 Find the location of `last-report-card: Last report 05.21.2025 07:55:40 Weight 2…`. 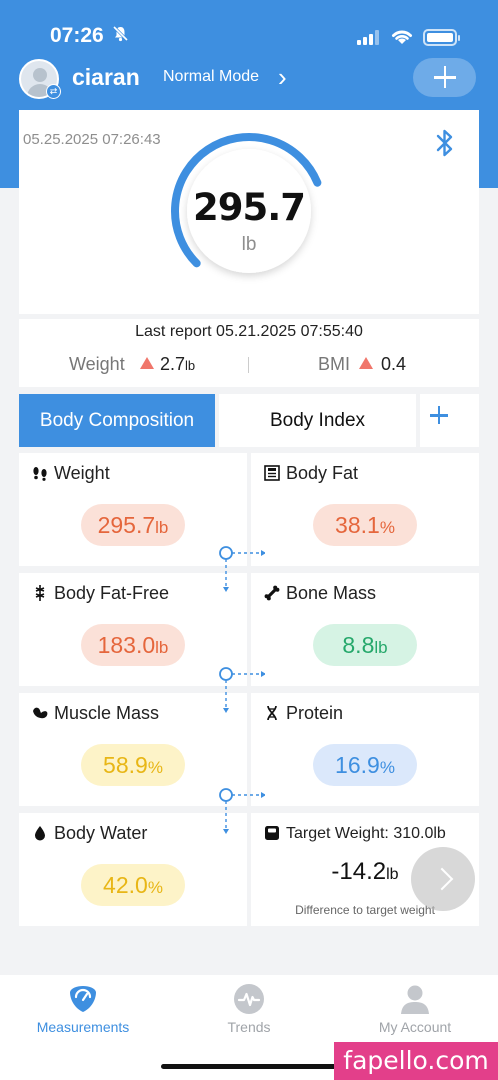

last-report-card: Last report 05.21.2025 07:55:40 Weight 2… is located at coordinates (249, 353).